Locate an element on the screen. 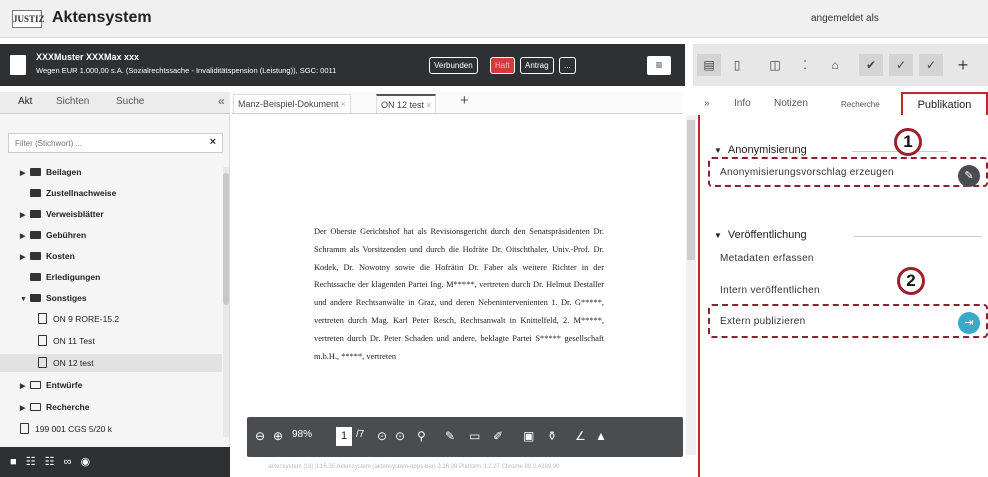 This screenshot has height=477, width=988. hamburger-menu-icon: ≡ is located at coordinates (659, 65).